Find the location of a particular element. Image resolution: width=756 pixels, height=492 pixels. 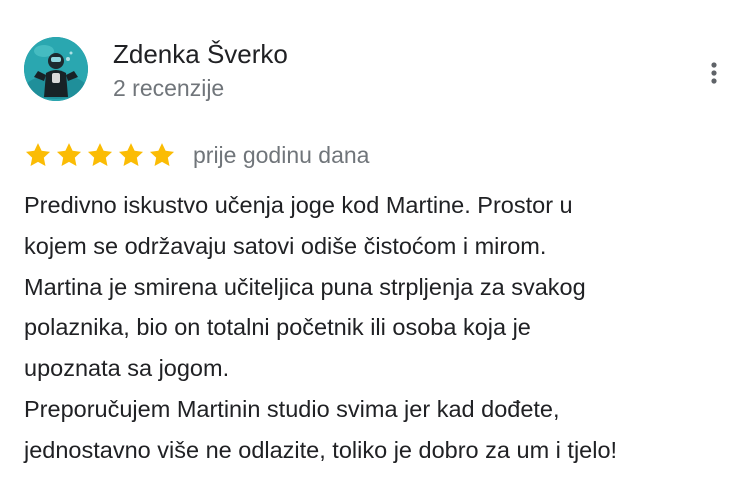

author-review-count: 2 recenzije is located at coordinates (168, 88).